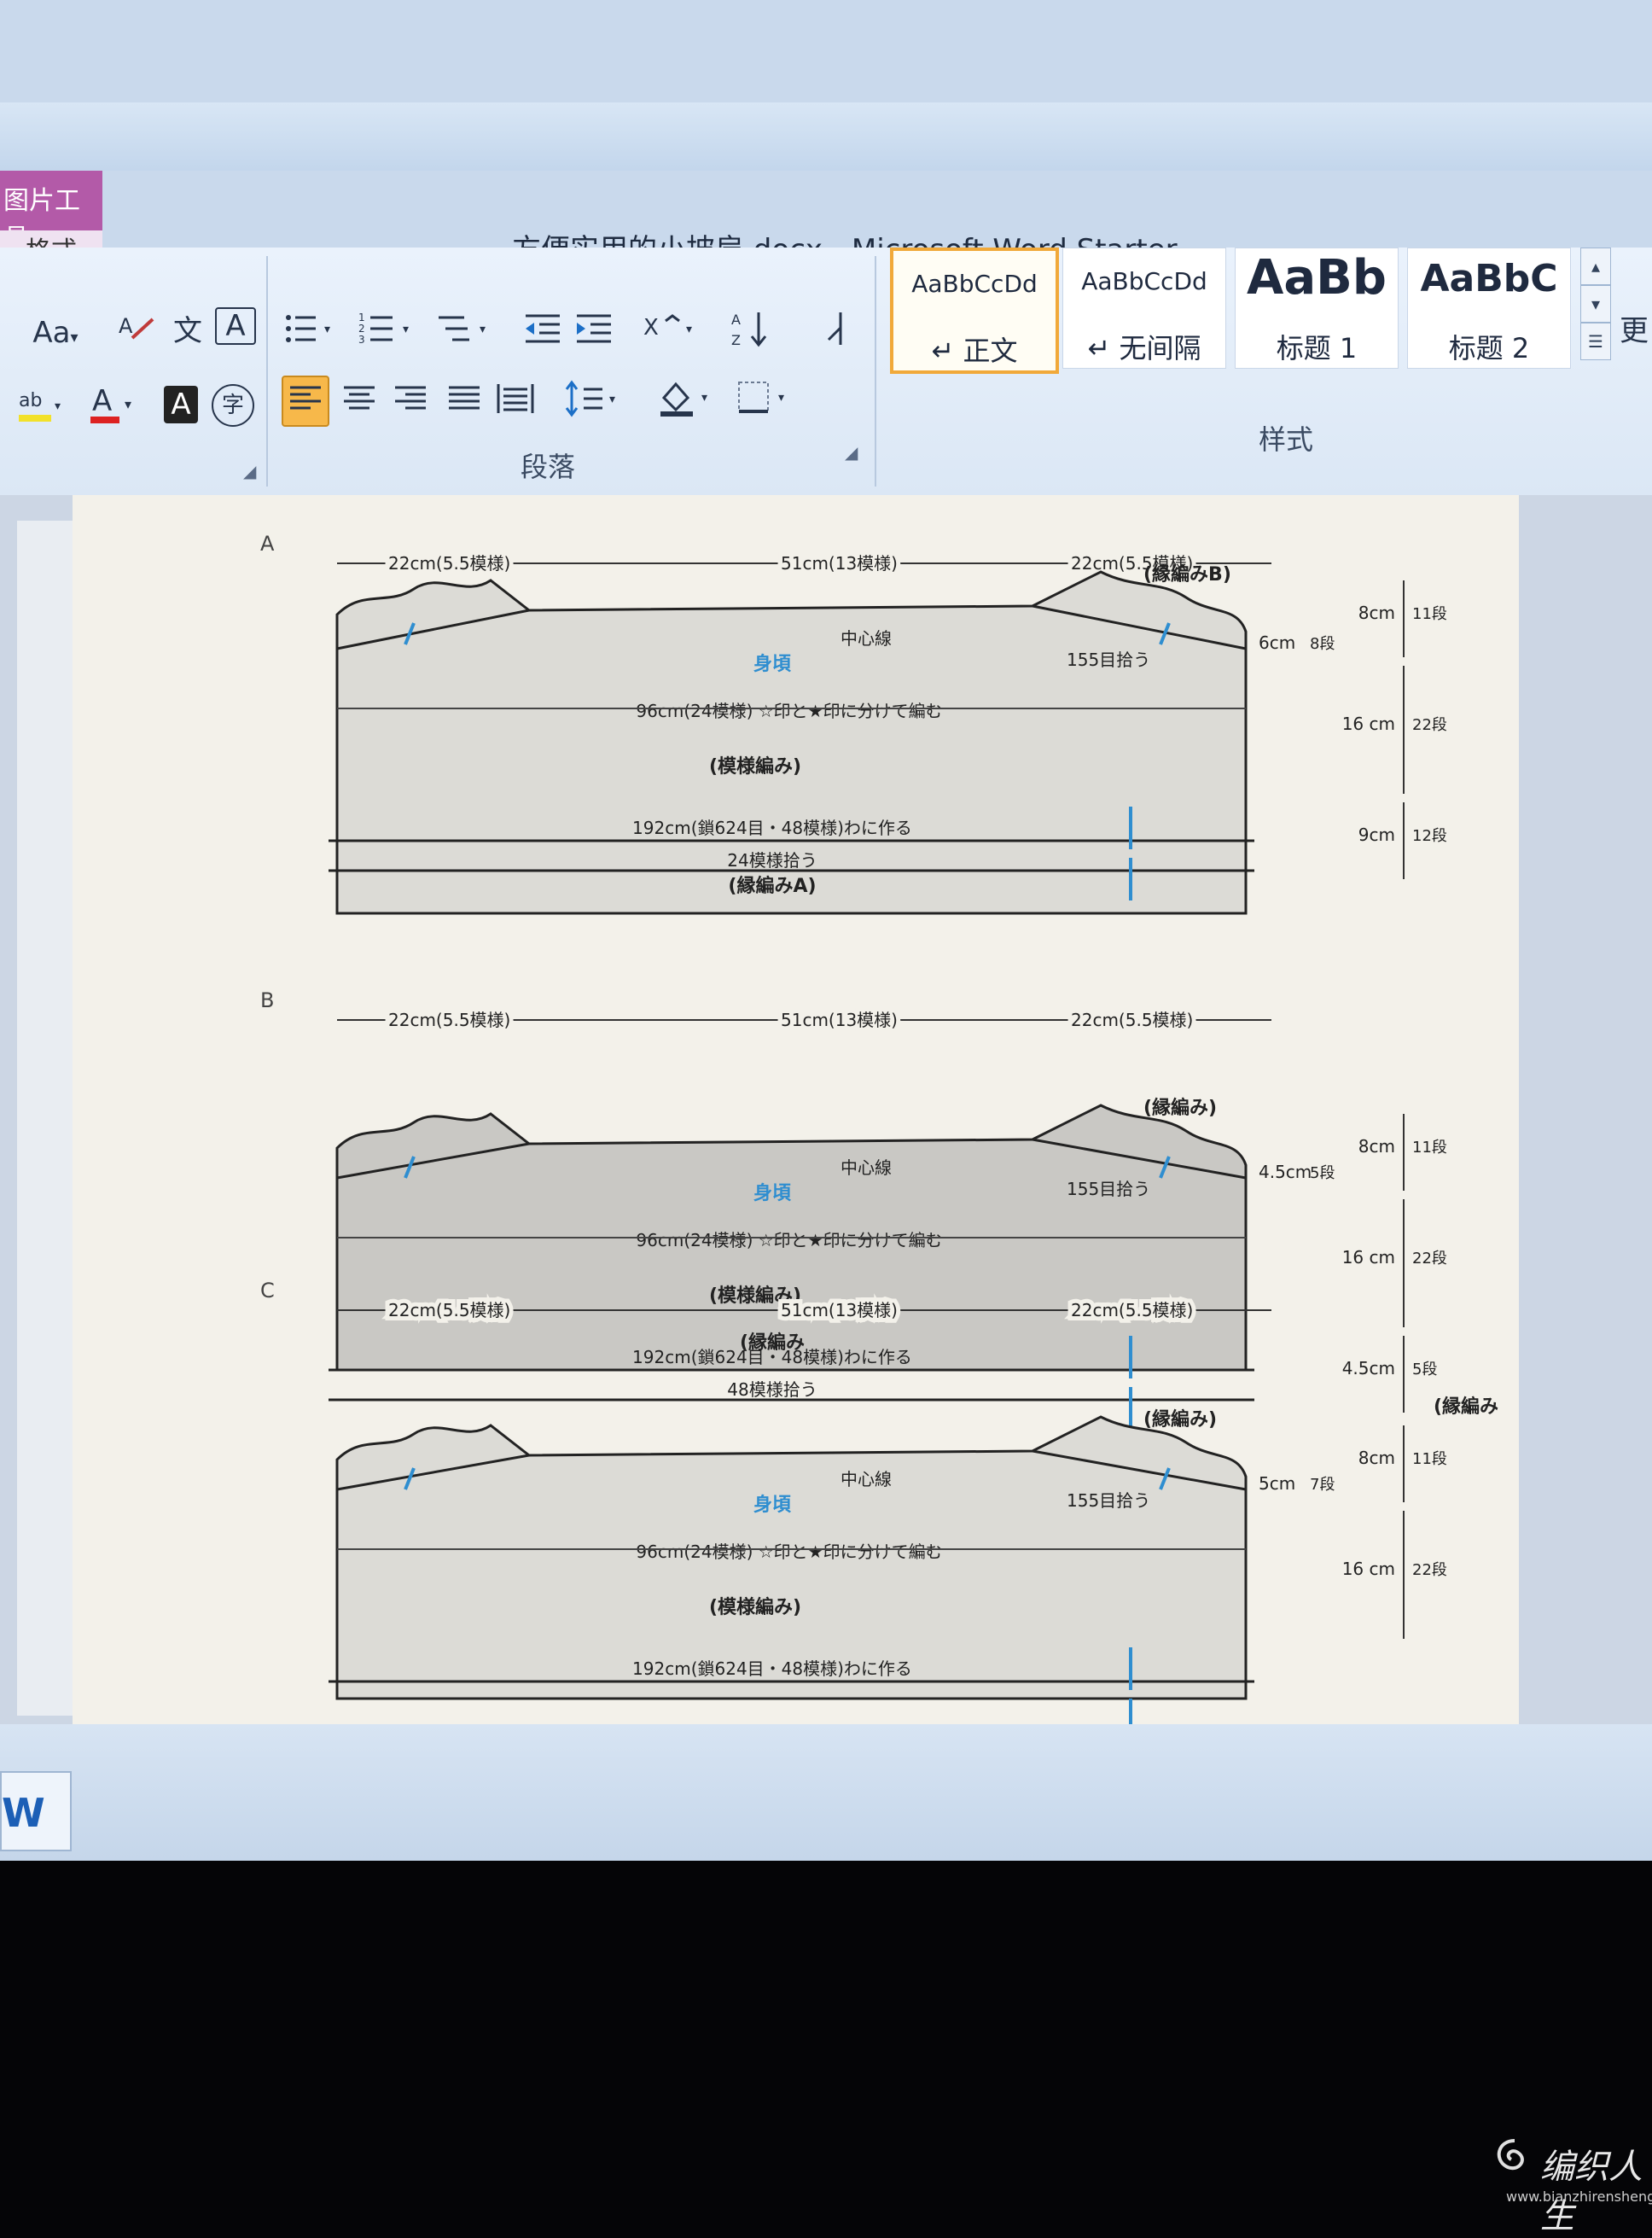 This screenshot has width=1652, height=2238. What do you see at coordinates (383, 329) in the screenshot?
I see `numbering-icon: 123 ▾` at bounding box center [383, 329].